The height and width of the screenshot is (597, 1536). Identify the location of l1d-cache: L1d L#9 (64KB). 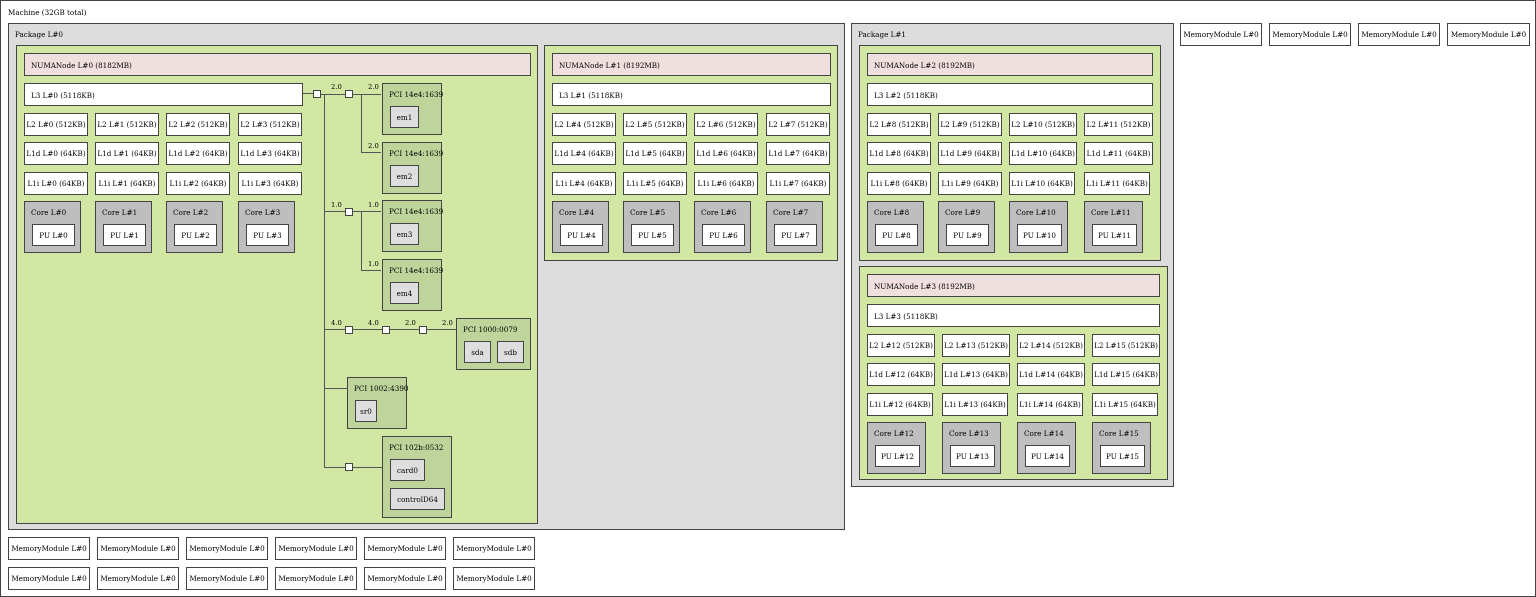
(970, 153).